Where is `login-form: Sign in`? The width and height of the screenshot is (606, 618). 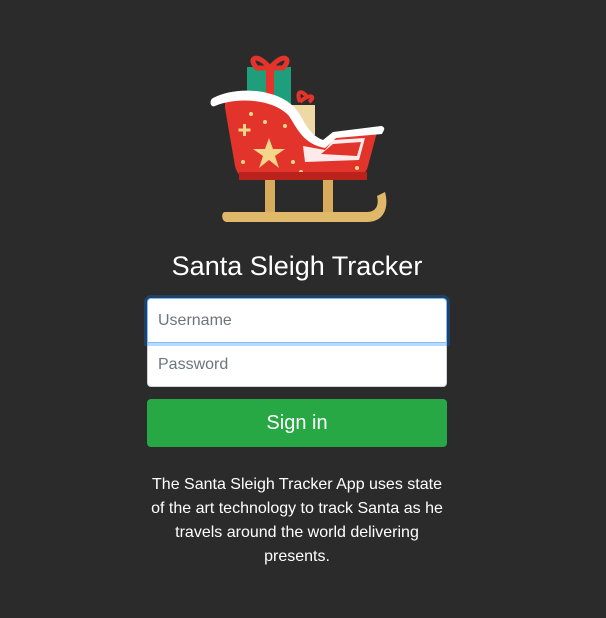 login-form: Sign in is located at coordinates (297, 372).